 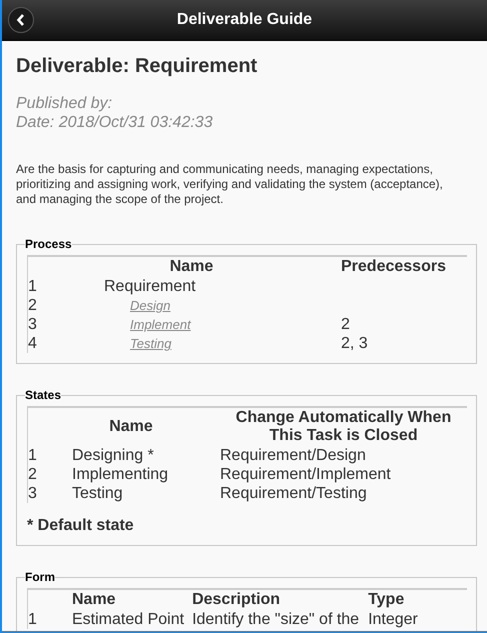 I want to click on chevron-left-icon, so click(x=21, y=20).